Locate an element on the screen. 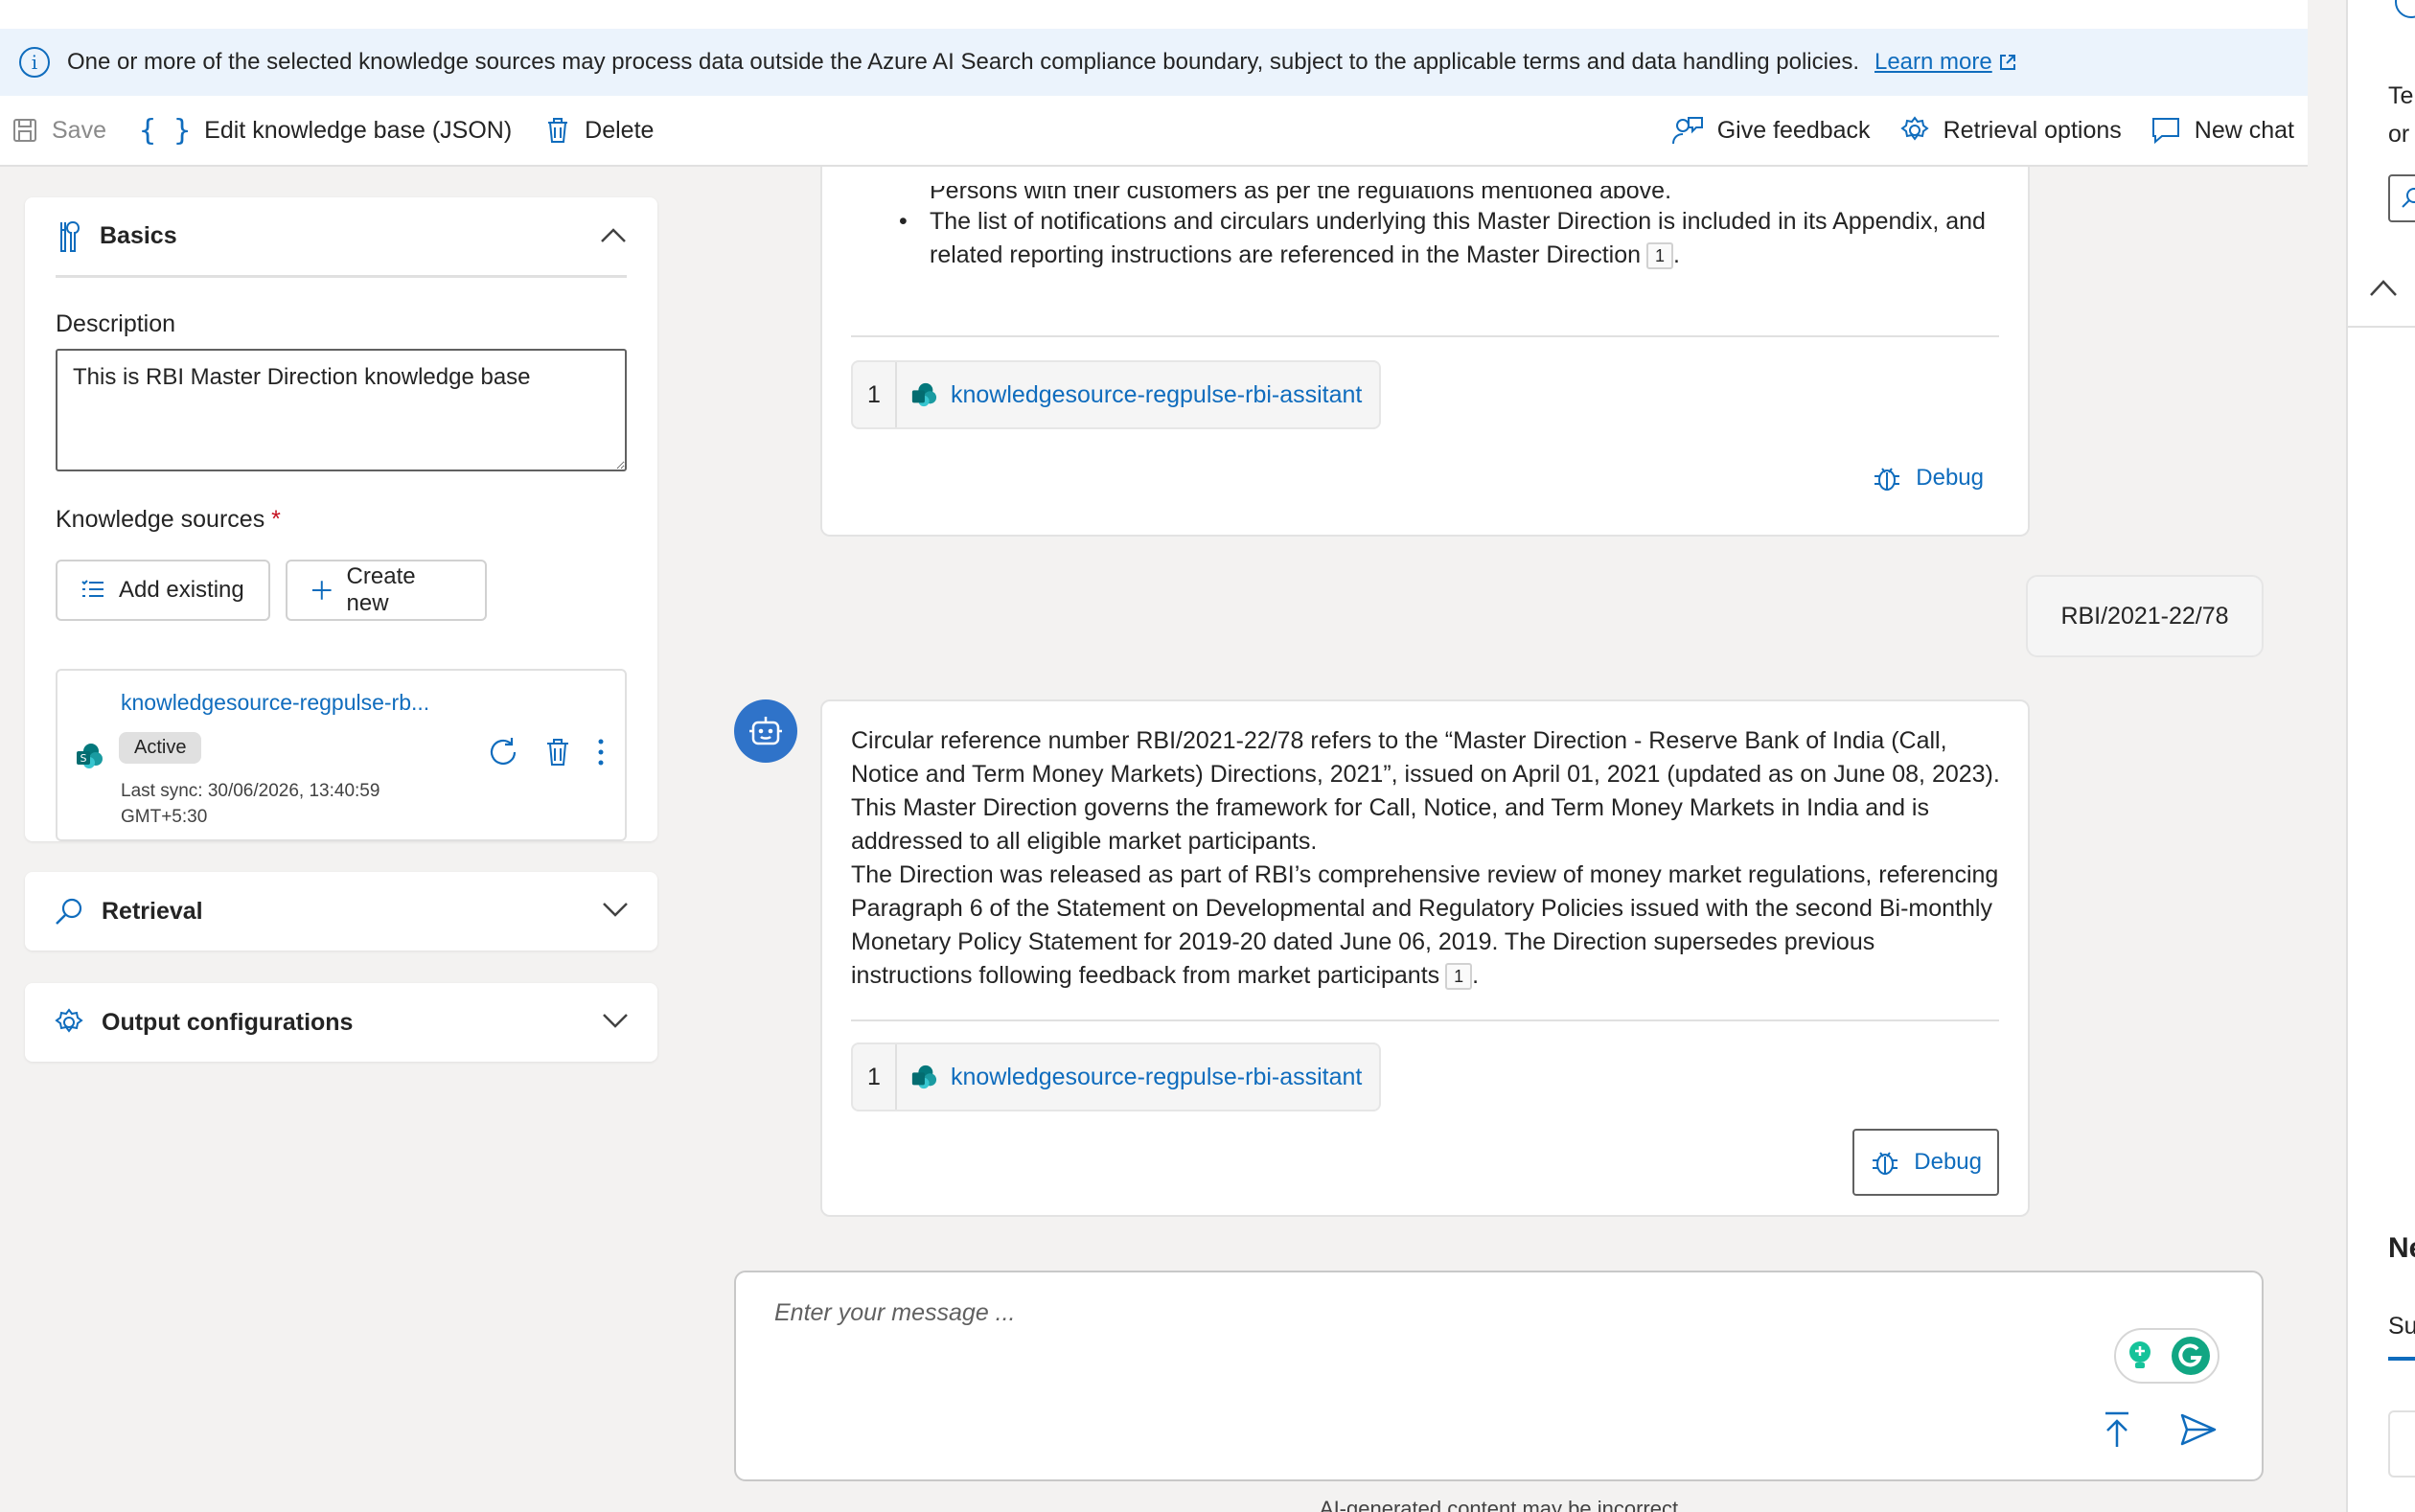 The width and height of the screenshot is (2415, 1512). upload-icon is located at coordinates (2117, 1429).